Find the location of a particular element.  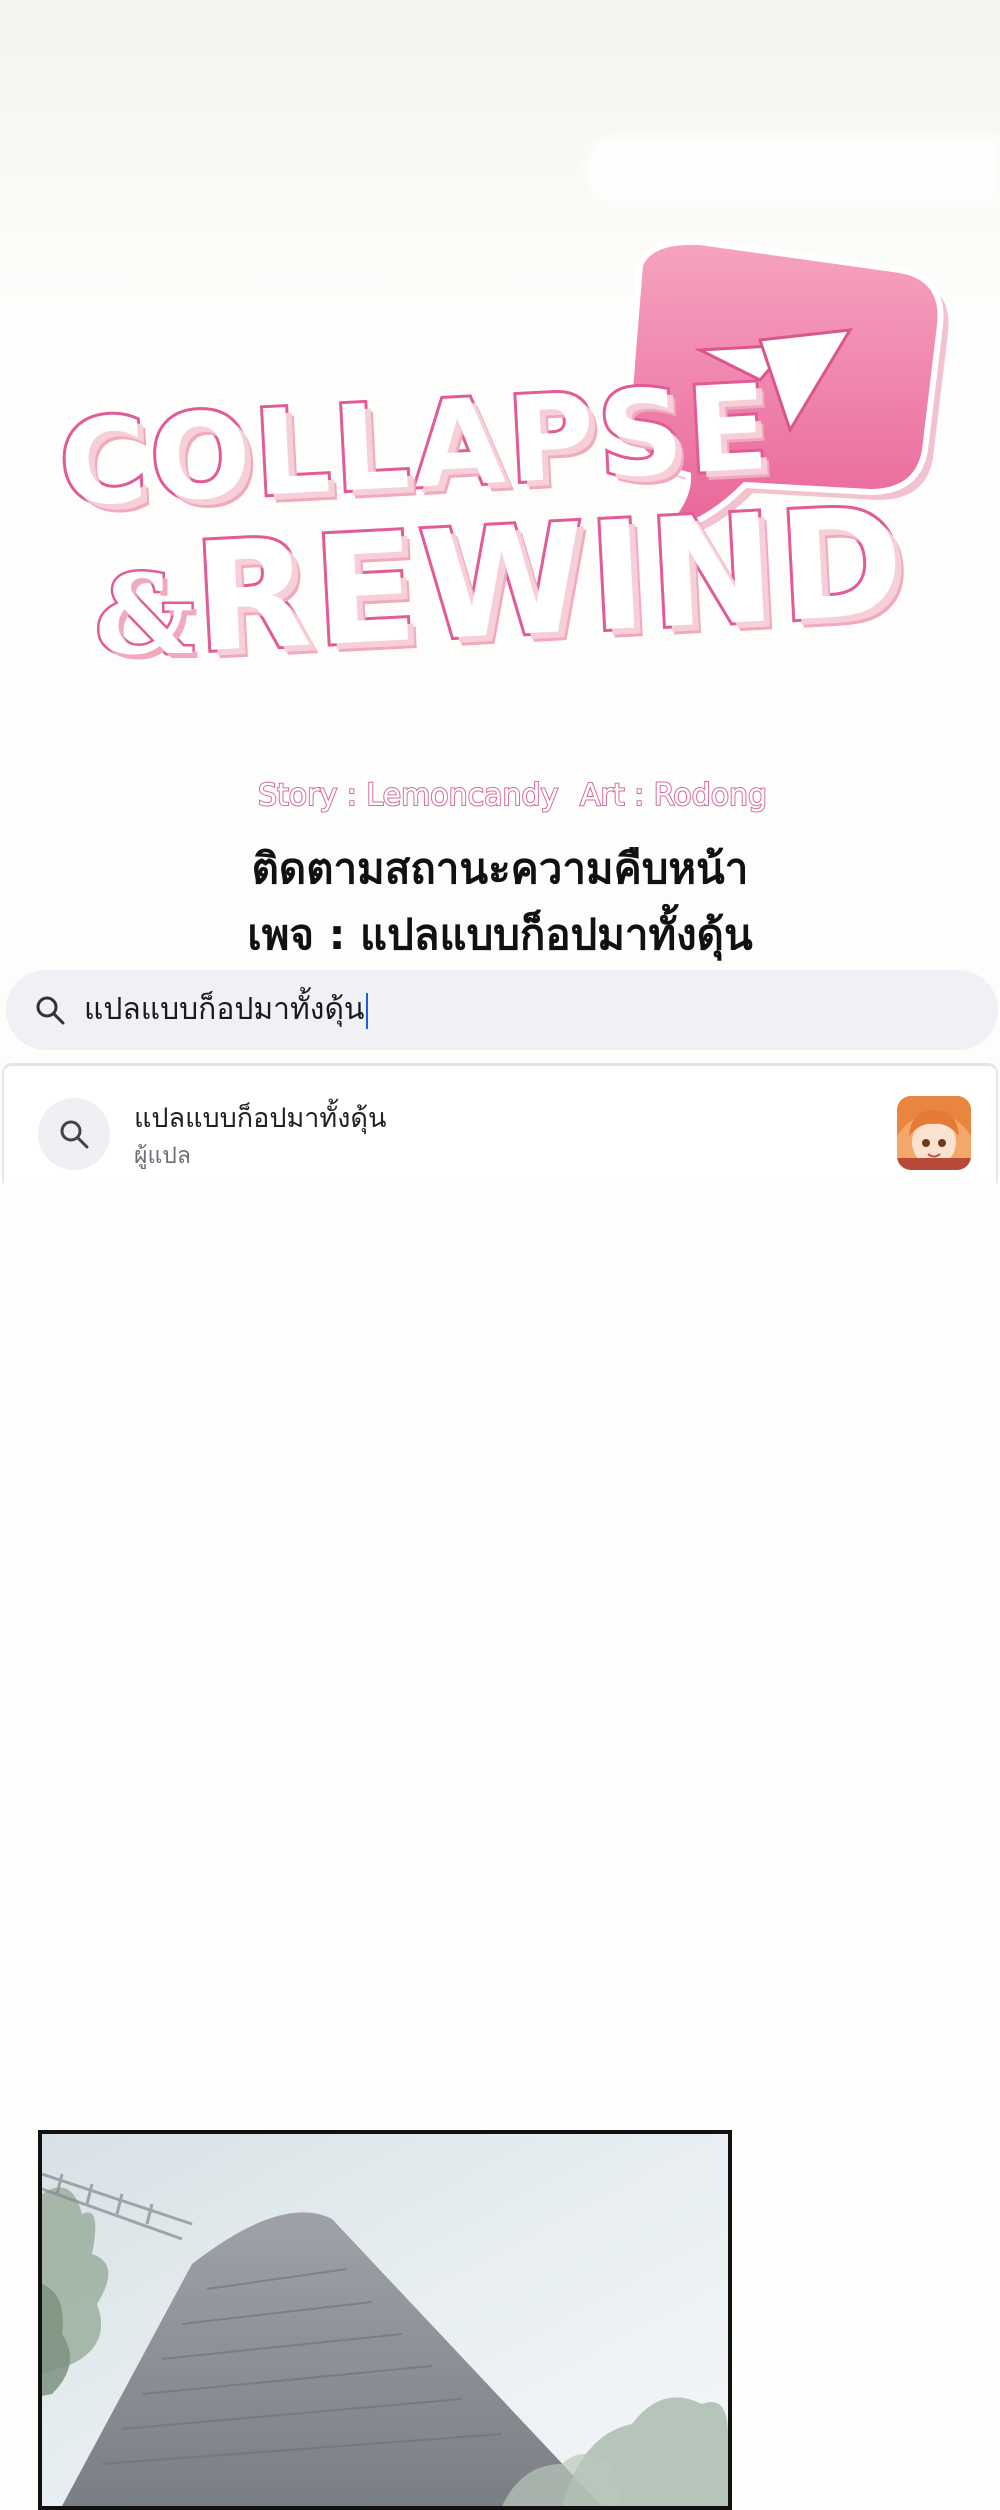

text-caret is located at coordinates (367, 1010).